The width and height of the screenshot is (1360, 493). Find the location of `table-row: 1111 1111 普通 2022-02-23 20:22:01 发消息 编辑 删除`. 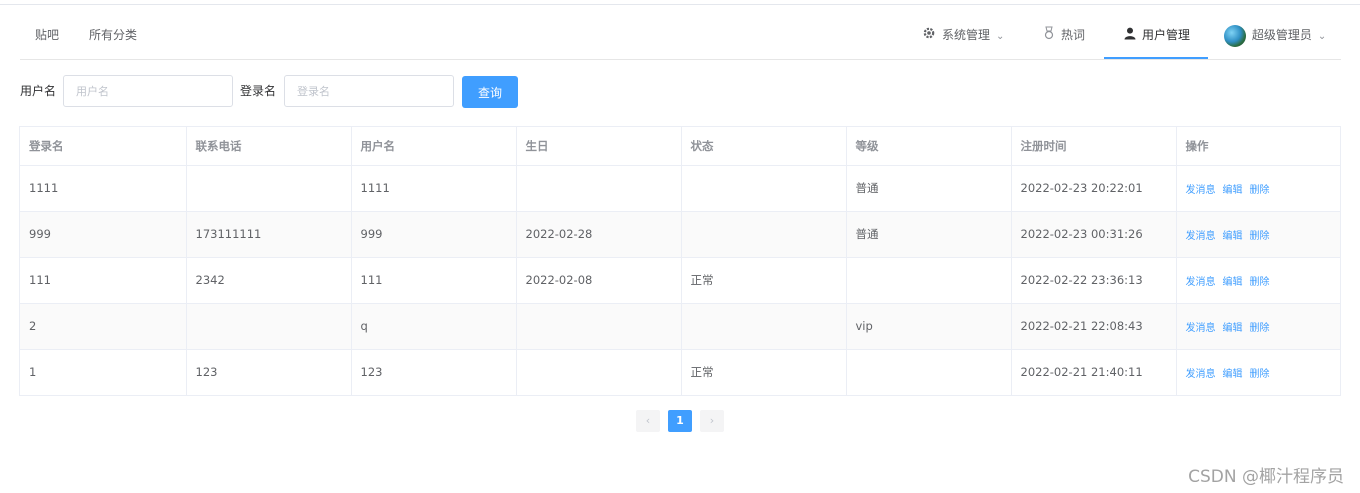

table-row: 1111 1111 普通 2022-02-23 20:22:01 发消息 编辑 删除 is located at coordinates (680, 188).